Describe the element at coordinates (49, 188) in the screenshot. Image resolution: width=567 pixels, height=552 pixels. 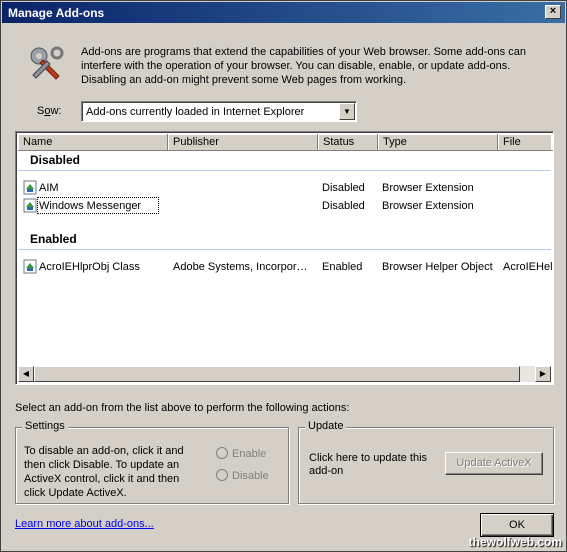
I see `addon-name: AIM` at that location.